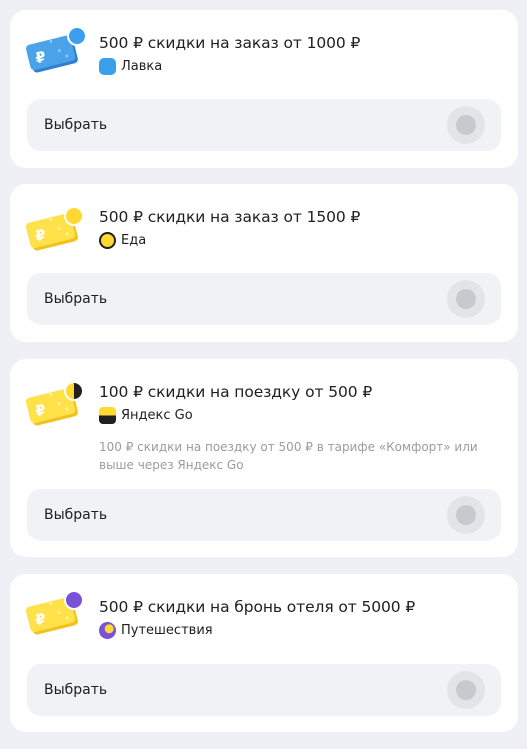 The height and width of the screenshot is (749, 527). I want to click on offer-service: Путешествия, so click(156, 630).